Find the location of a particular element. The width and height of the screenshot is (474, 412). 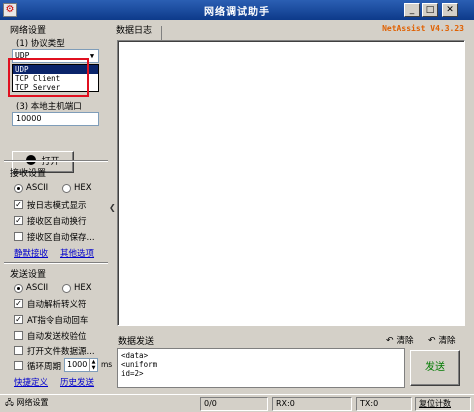

at-return-checkbox: ✓ is located at coordinates (18, 319).